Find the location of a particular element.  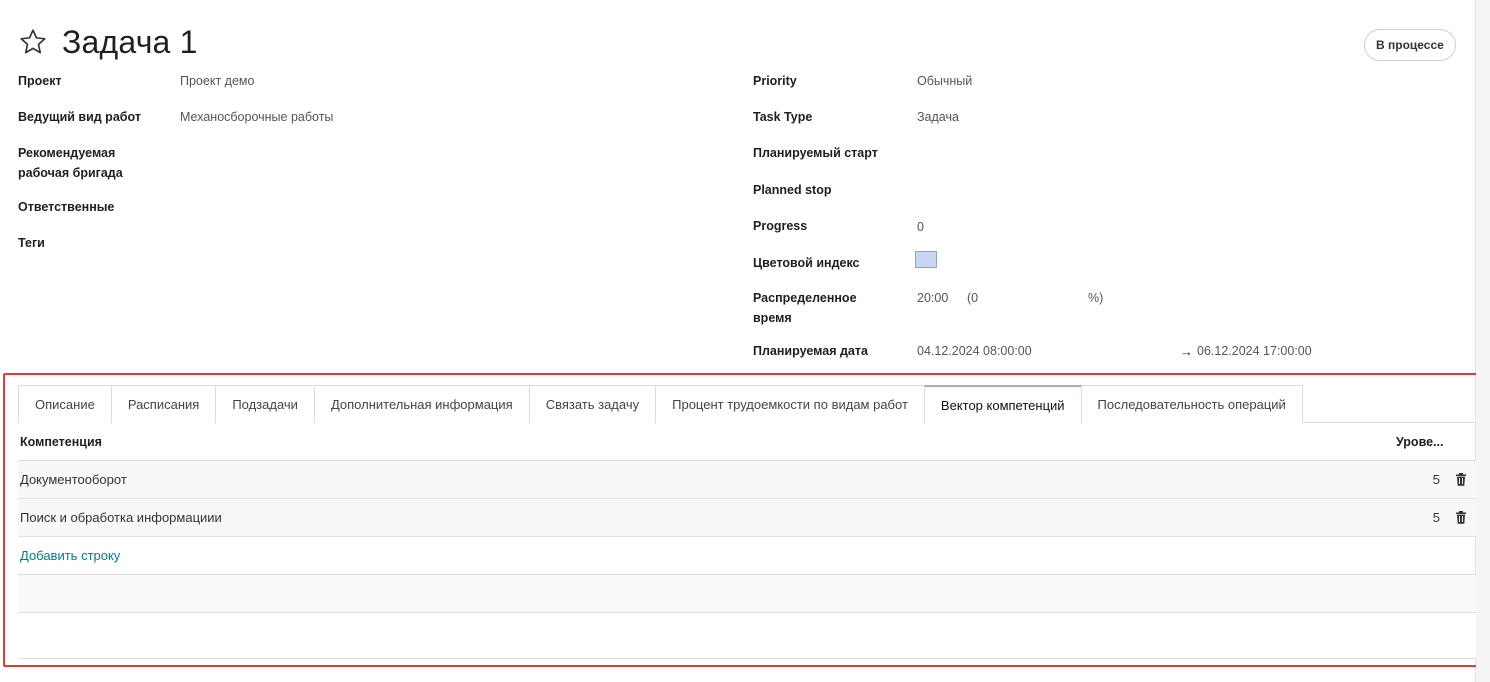

tab-subtasks: Подзадачи is located at coordinates (265, 404).